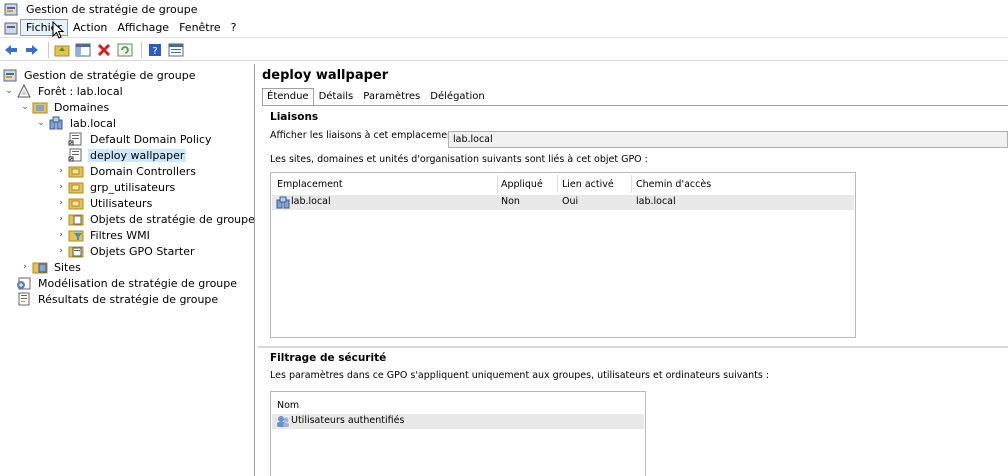 The image size is (1008, 476). What do you see at coordinates (24, 283) in the screenshot?
I see `modeling-icon` at bounding box center [24, 283].